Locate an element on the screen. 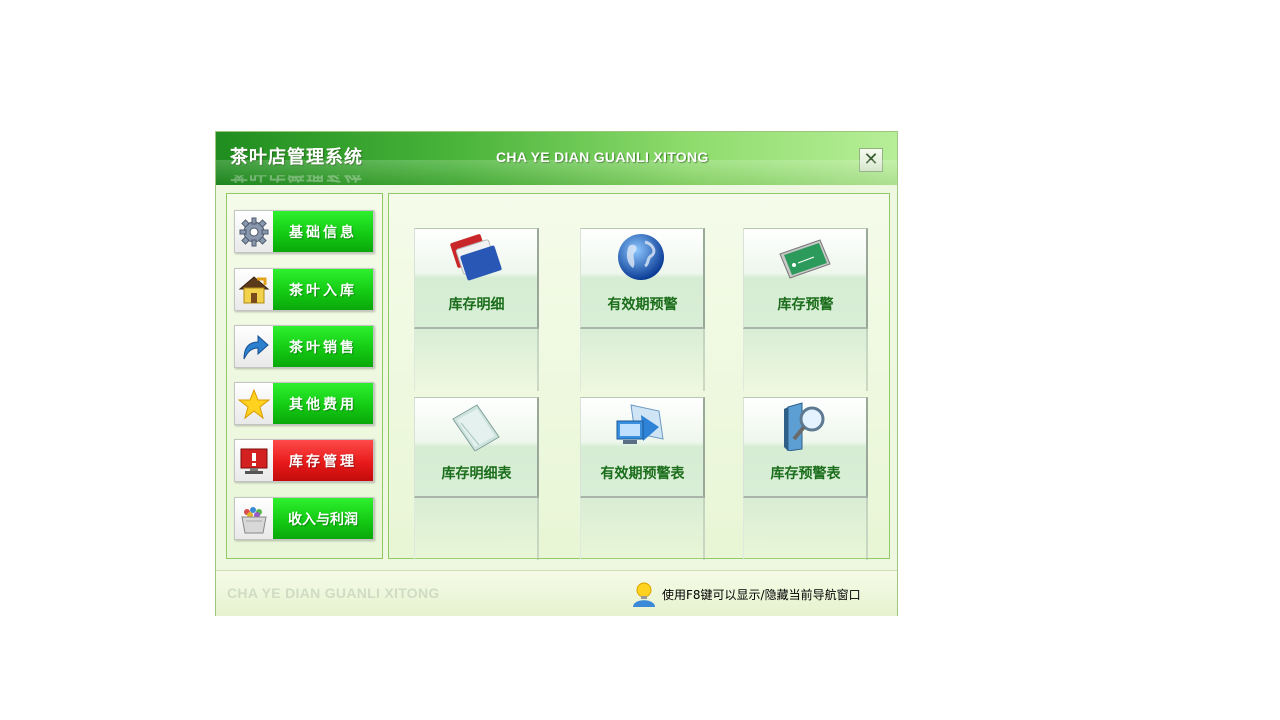  footer-tip: 使用F8键可以显示/隐藏当前导航窗口 is located at coordinates (745, 594).